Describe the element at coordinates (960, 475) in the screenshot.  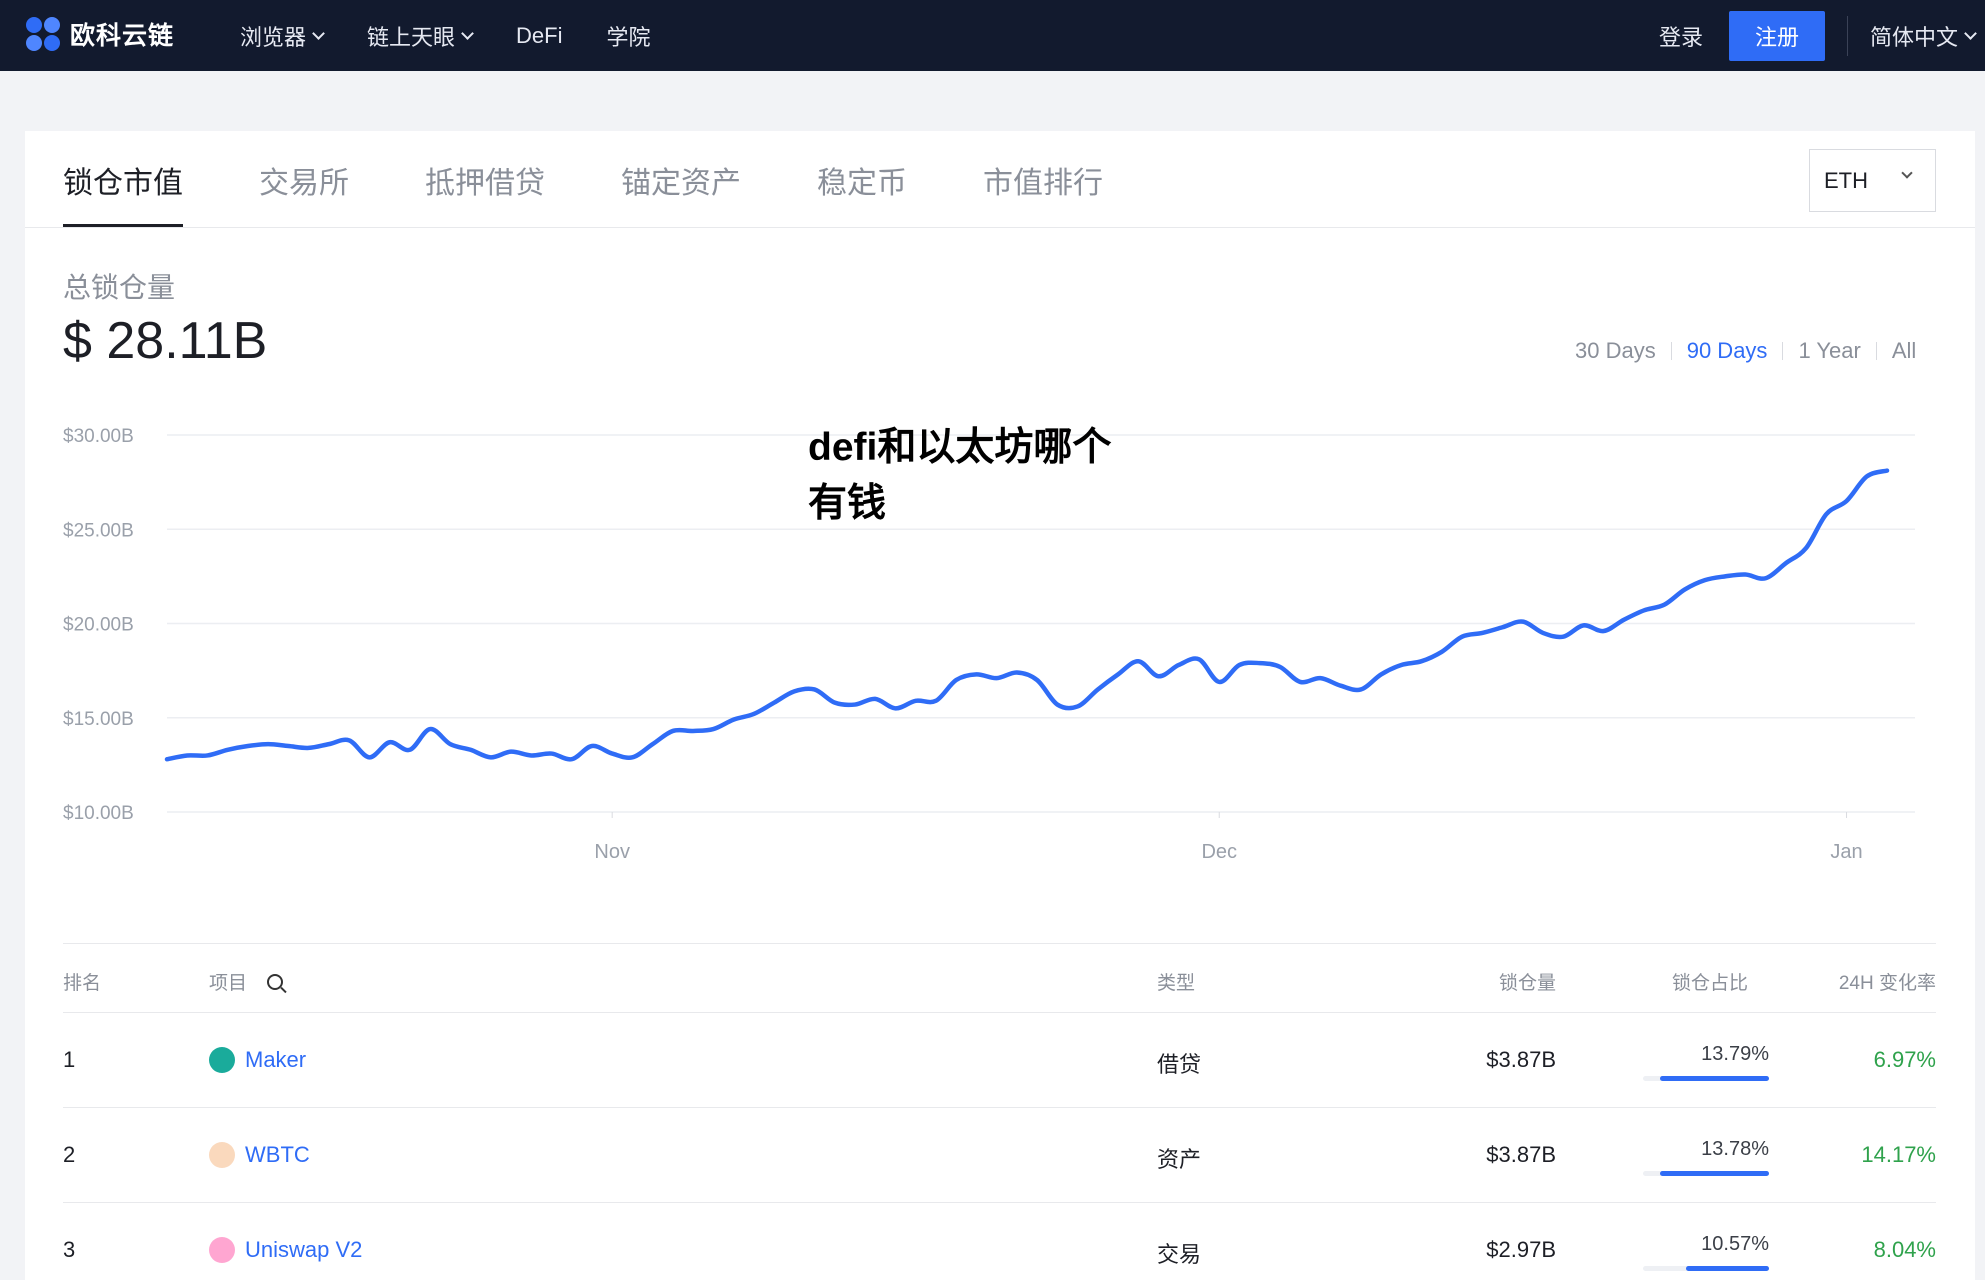
I see `overlay-caption: defi和以太坊哪个有钱` at that location.